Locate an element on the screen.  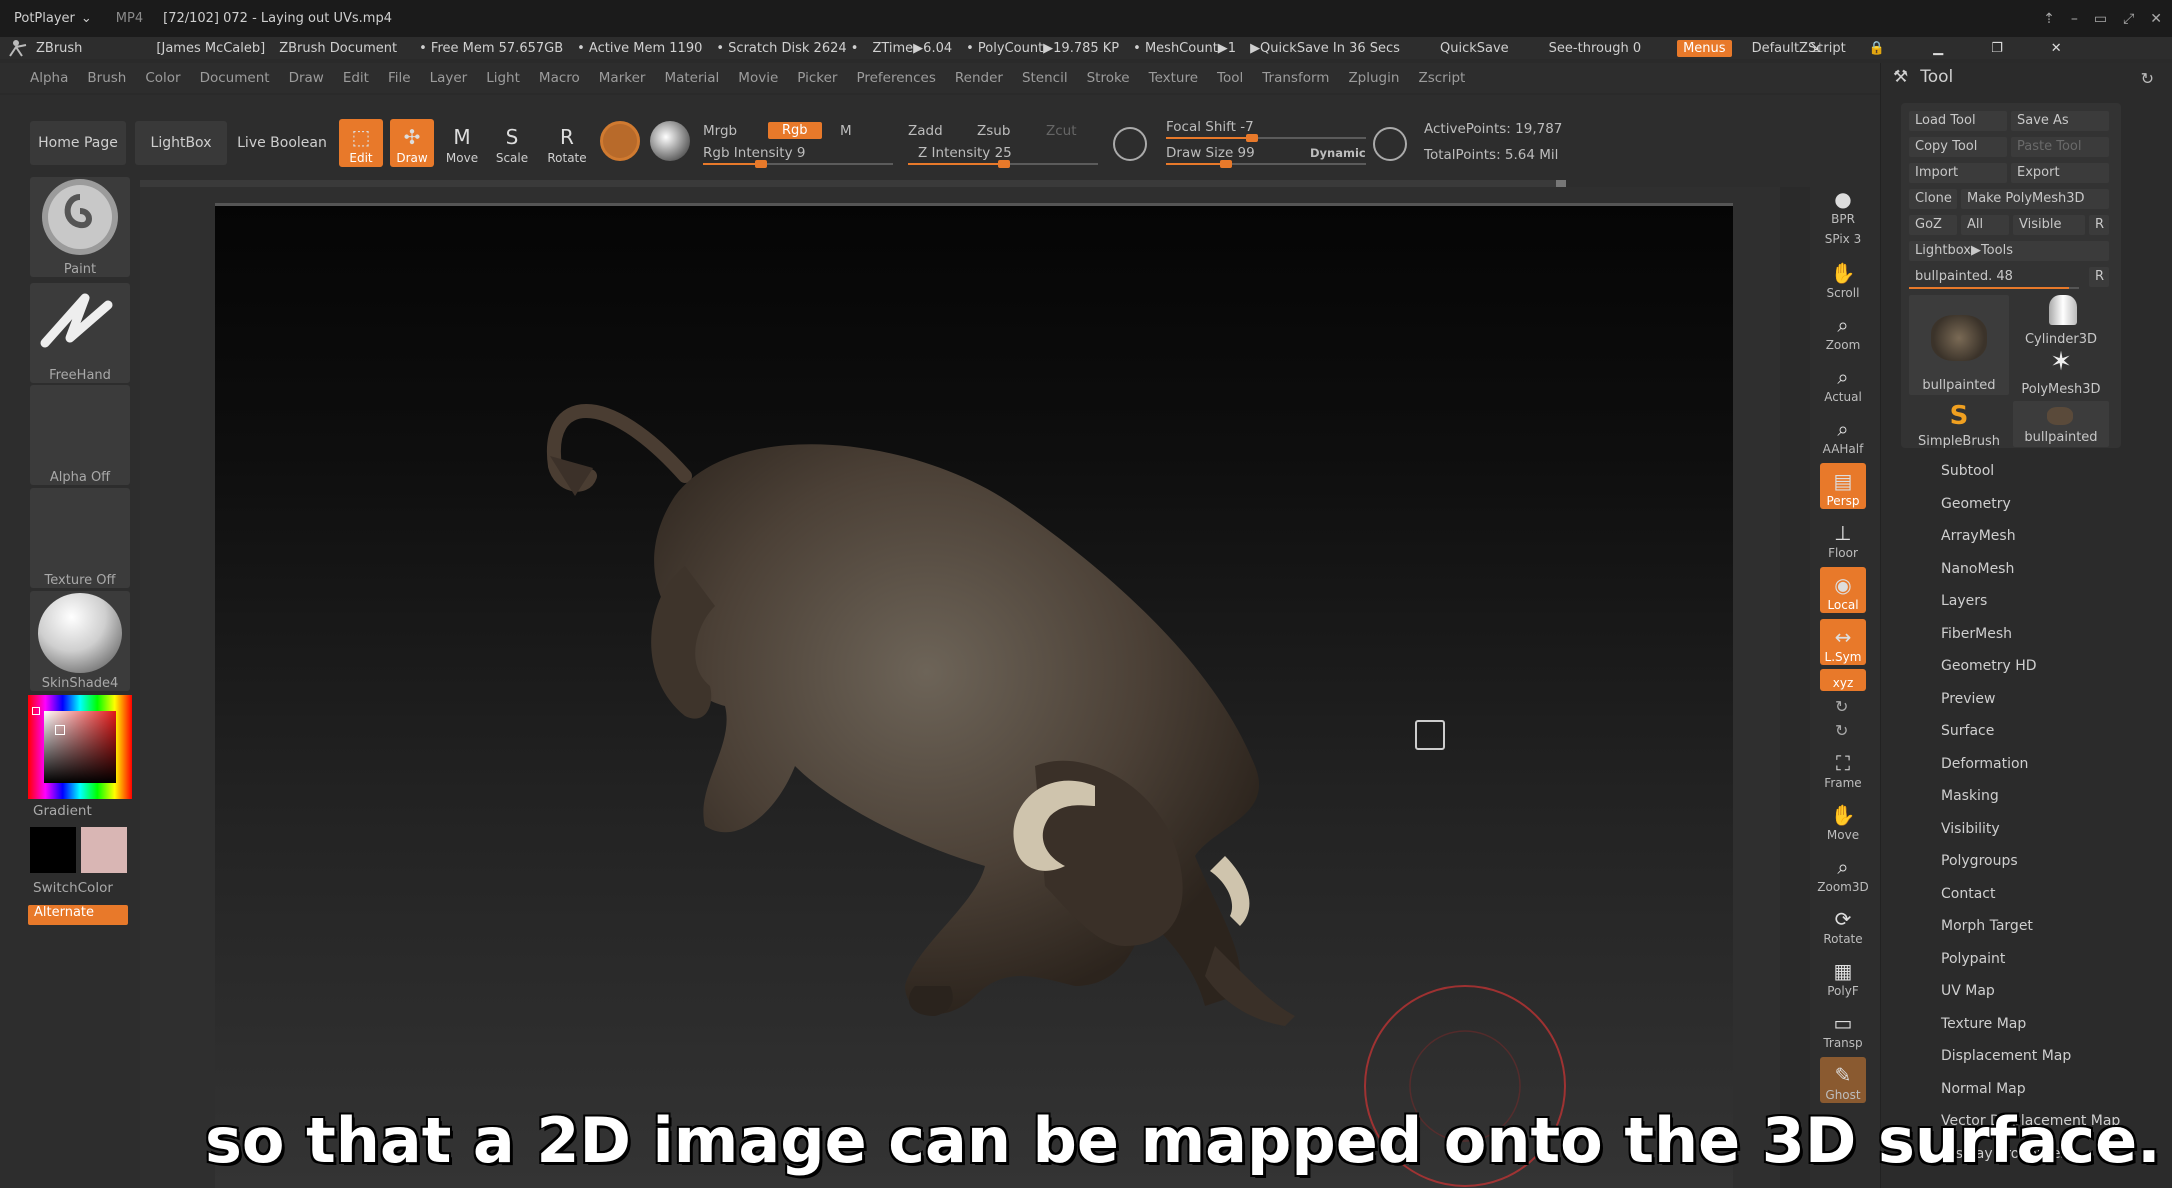
menu-render: Render is located at coordinates (979, 78).